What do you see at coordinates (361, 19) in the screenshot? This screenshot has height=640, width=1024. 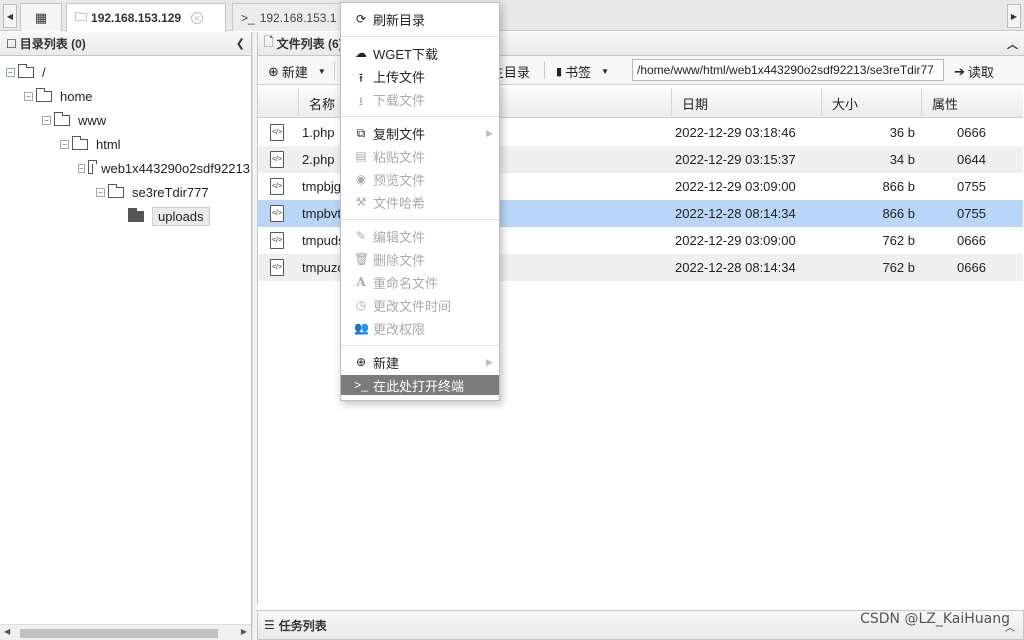 I see `refresh-icon: ⟳` at bounding box center [361, 19].